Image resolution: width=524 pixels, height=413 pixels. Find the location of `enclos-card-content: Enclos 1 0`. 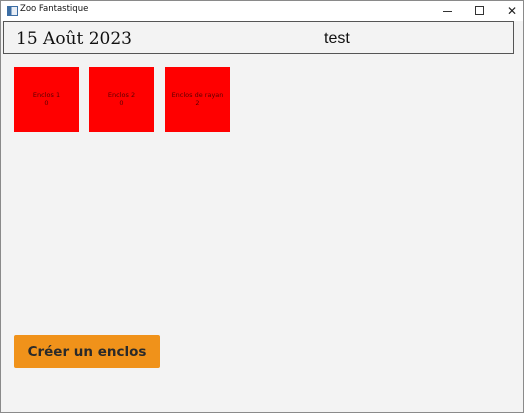

enclos-card-content: Enclos 1 0 is located at coordinates (46, 99).